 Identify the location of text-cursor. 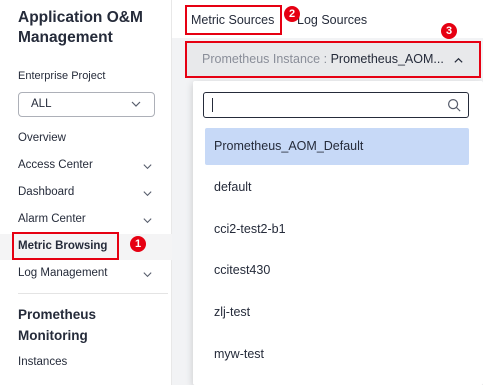
(212, 105).